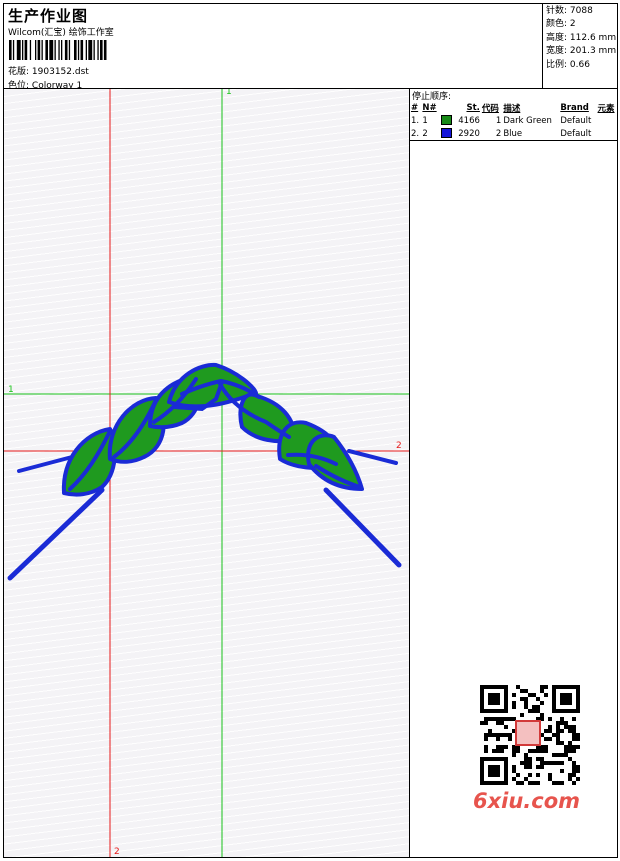 This screenshot has width=620, height=861. I want to click on stamp-logo, so click(528, 733).